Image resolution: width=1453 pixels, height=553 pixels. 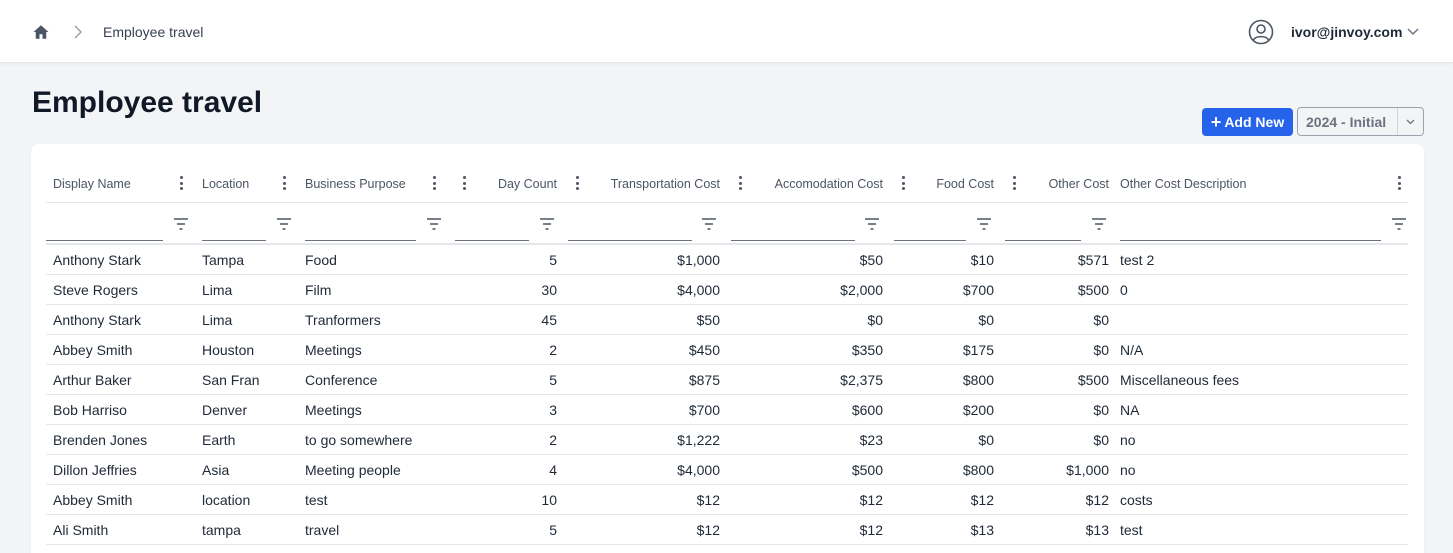 I want to click on filter-input-other-cost-description, so click(x=1250, y=227).